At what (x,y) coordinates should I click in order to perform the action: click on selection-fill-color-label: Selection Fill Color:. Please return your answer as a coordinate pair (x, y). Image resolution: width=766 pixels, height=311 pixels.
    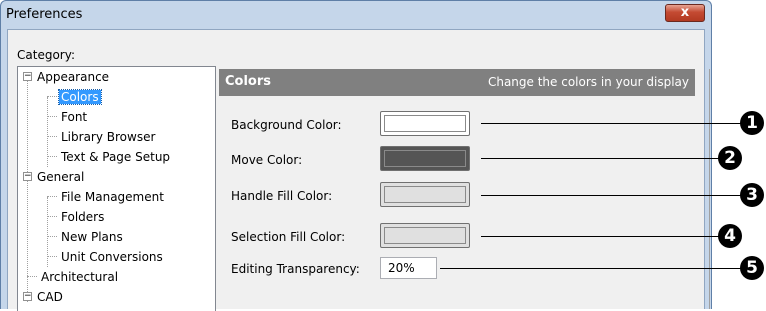
    Looking at the image, I should click on (288, 237).